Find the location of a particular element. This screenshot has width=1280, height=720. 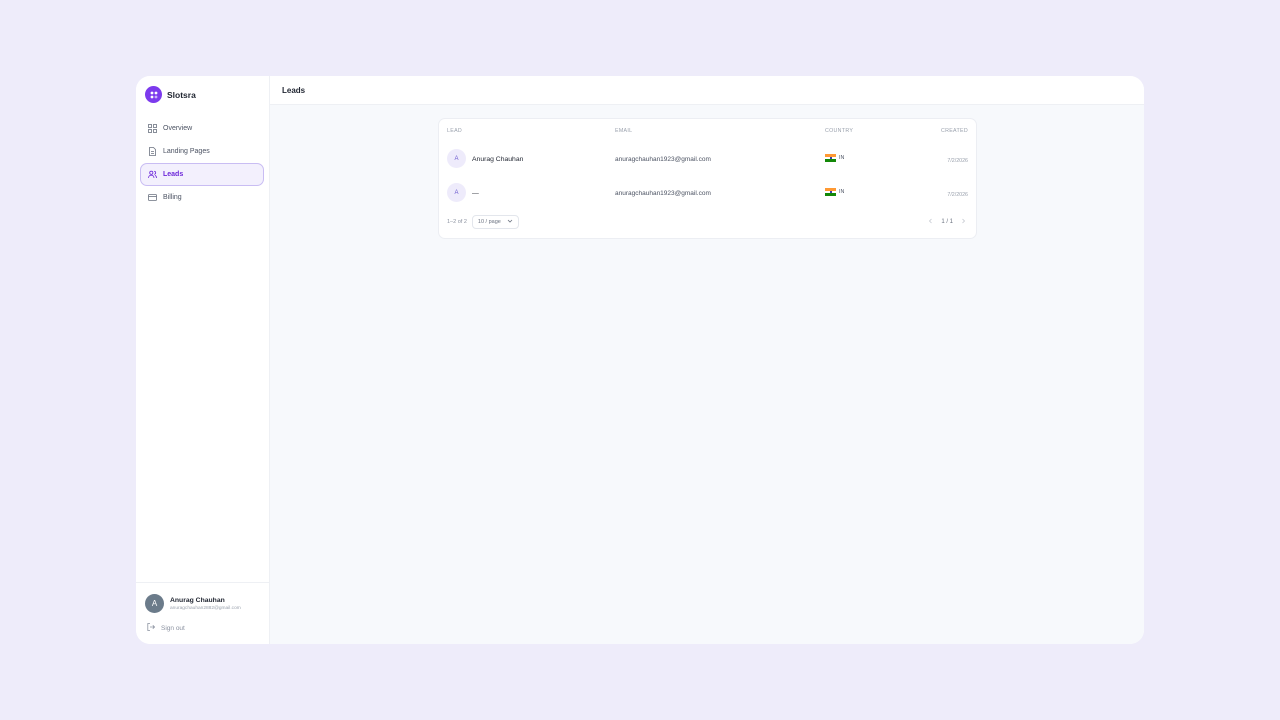

lead-name: Anurag Chauhan is located at coordinates (498, 159).